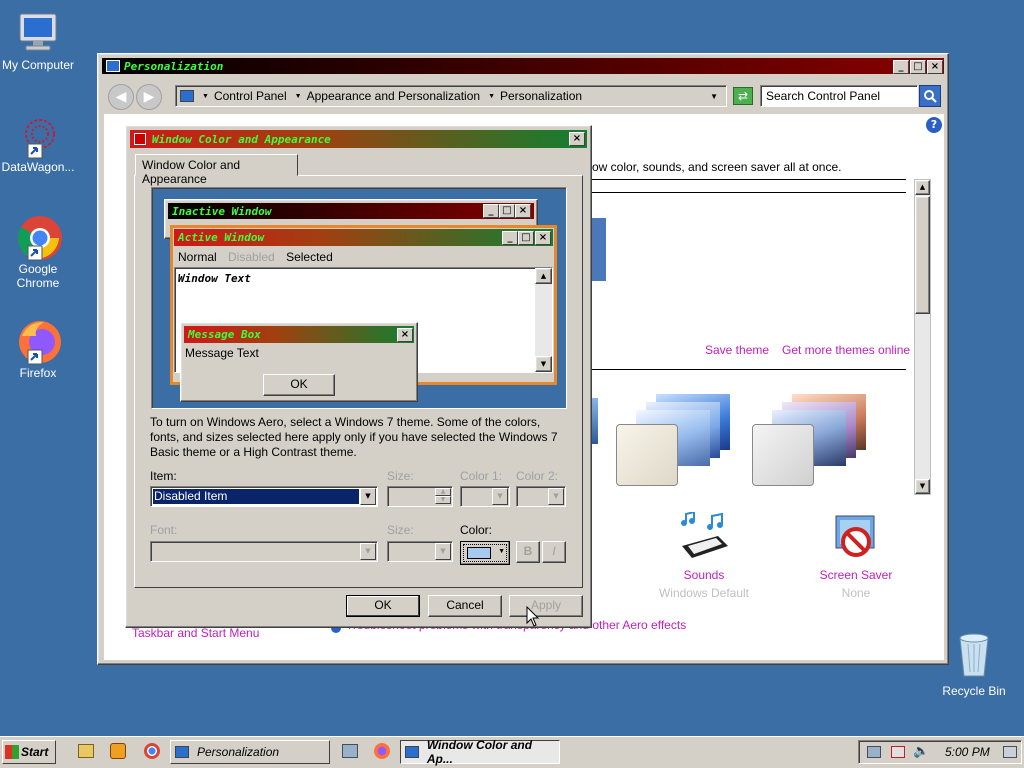 Image resolution: width=1024 pixels, height=768 pixels. I want to click on preview-menu: Normal Disabled Selected, so click(255, 257).